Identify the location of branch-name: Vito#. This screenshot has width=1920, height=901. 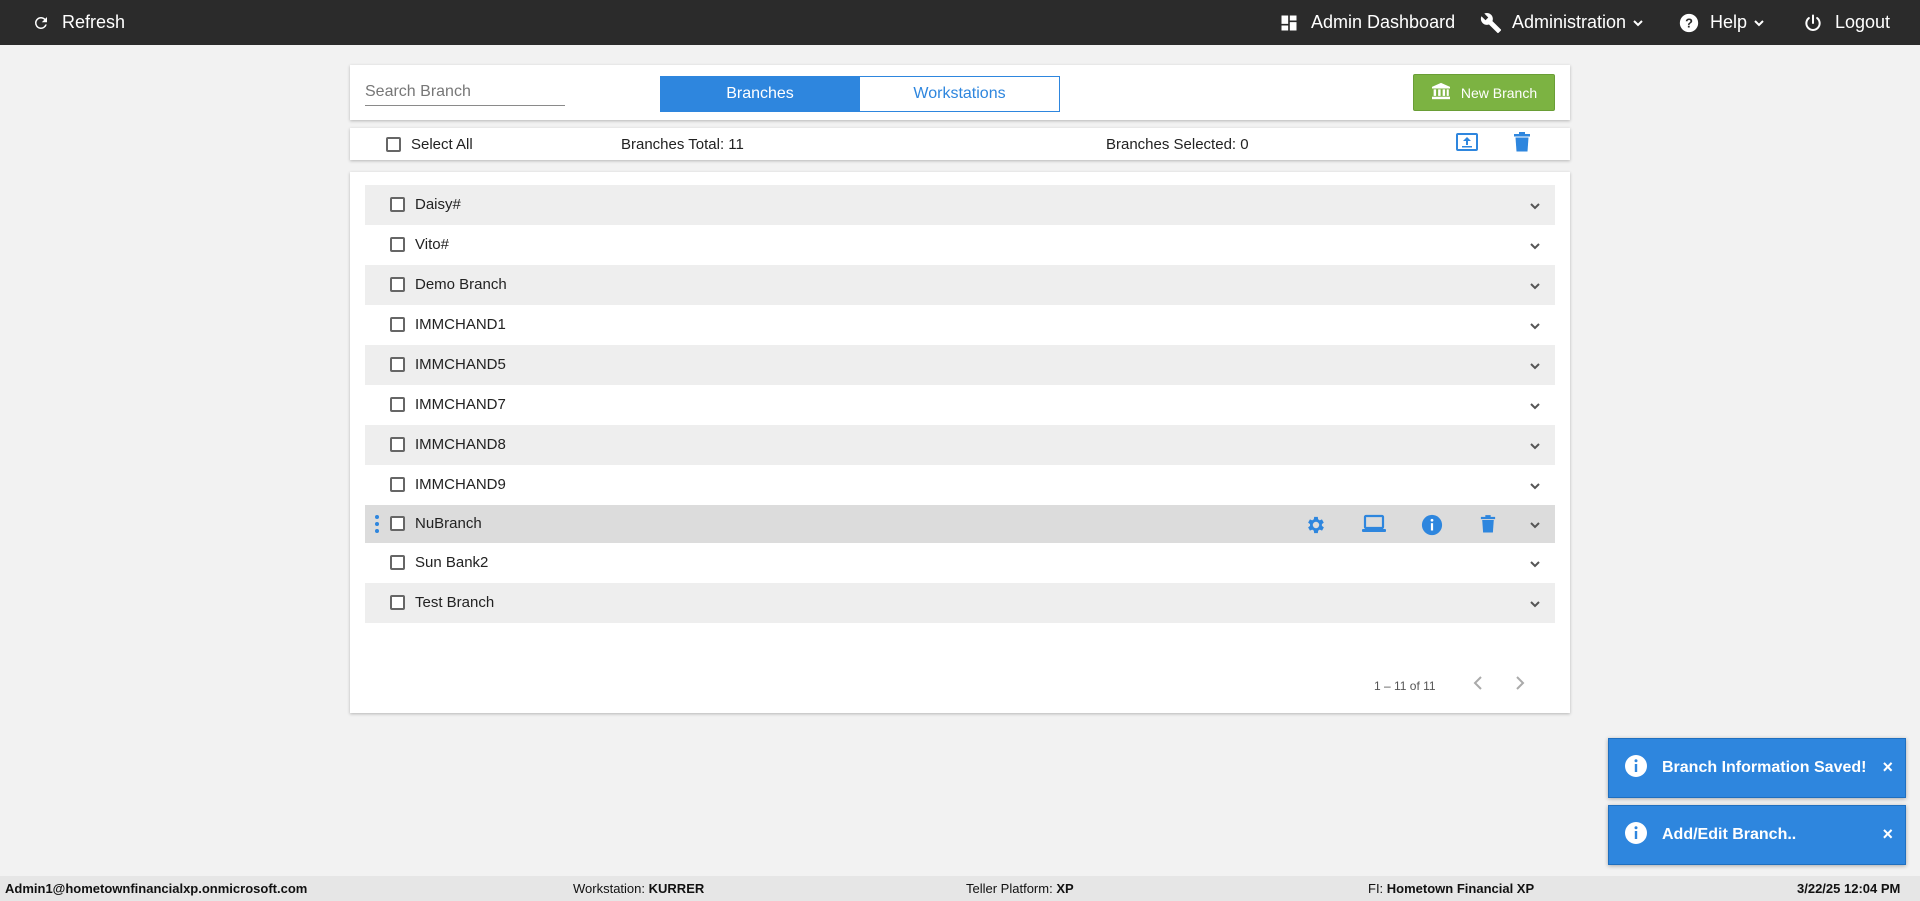
(432, 244).